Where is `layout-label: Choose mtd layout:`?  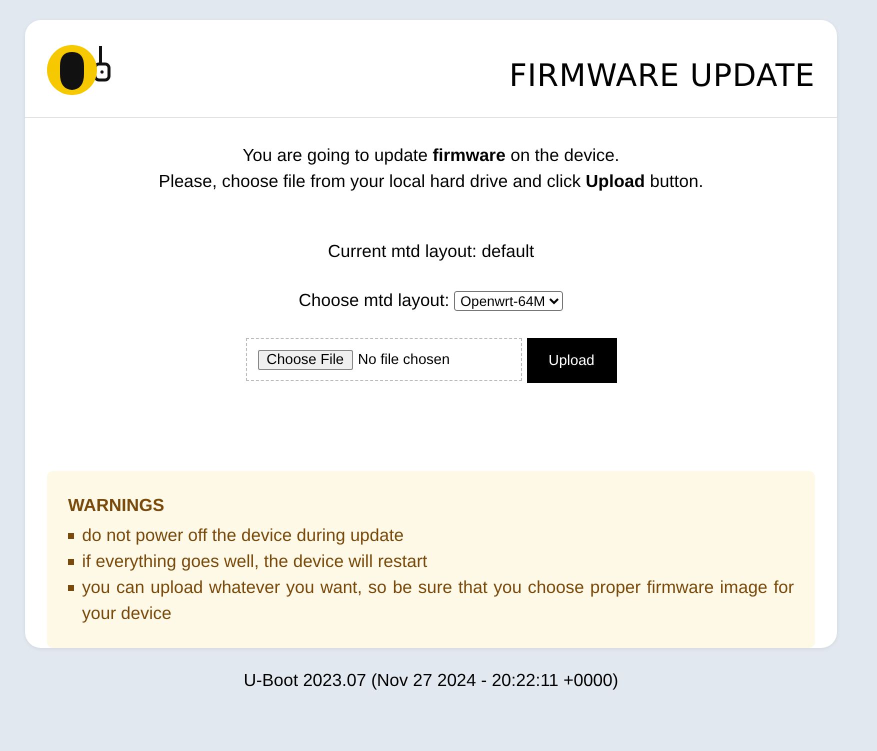
layout-label: Choose mtd layout: is located at coordinates (374, 300).